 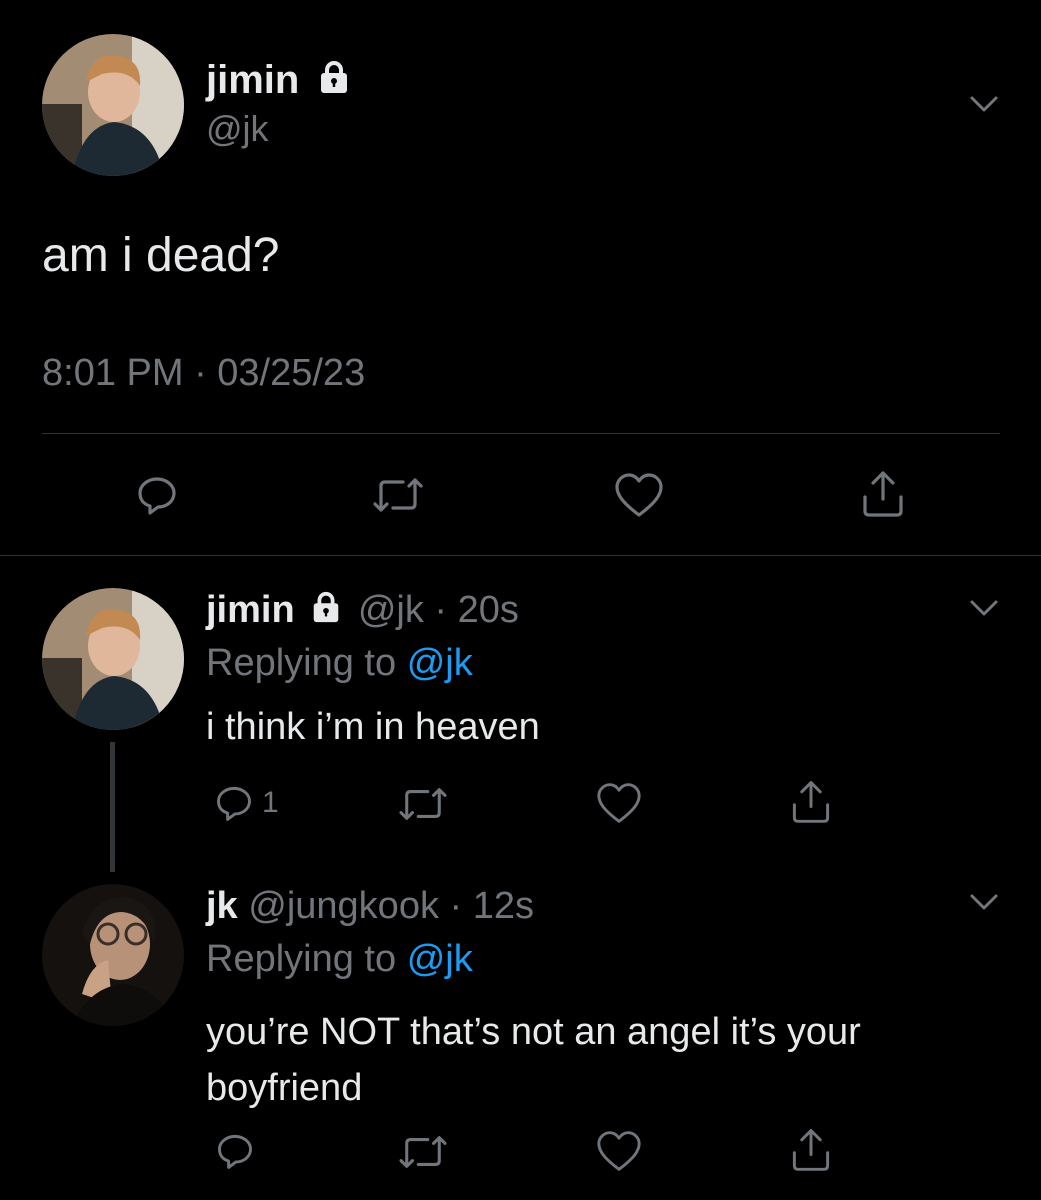 I want to click on reply-stat: 1, so click(x=245, y=803).